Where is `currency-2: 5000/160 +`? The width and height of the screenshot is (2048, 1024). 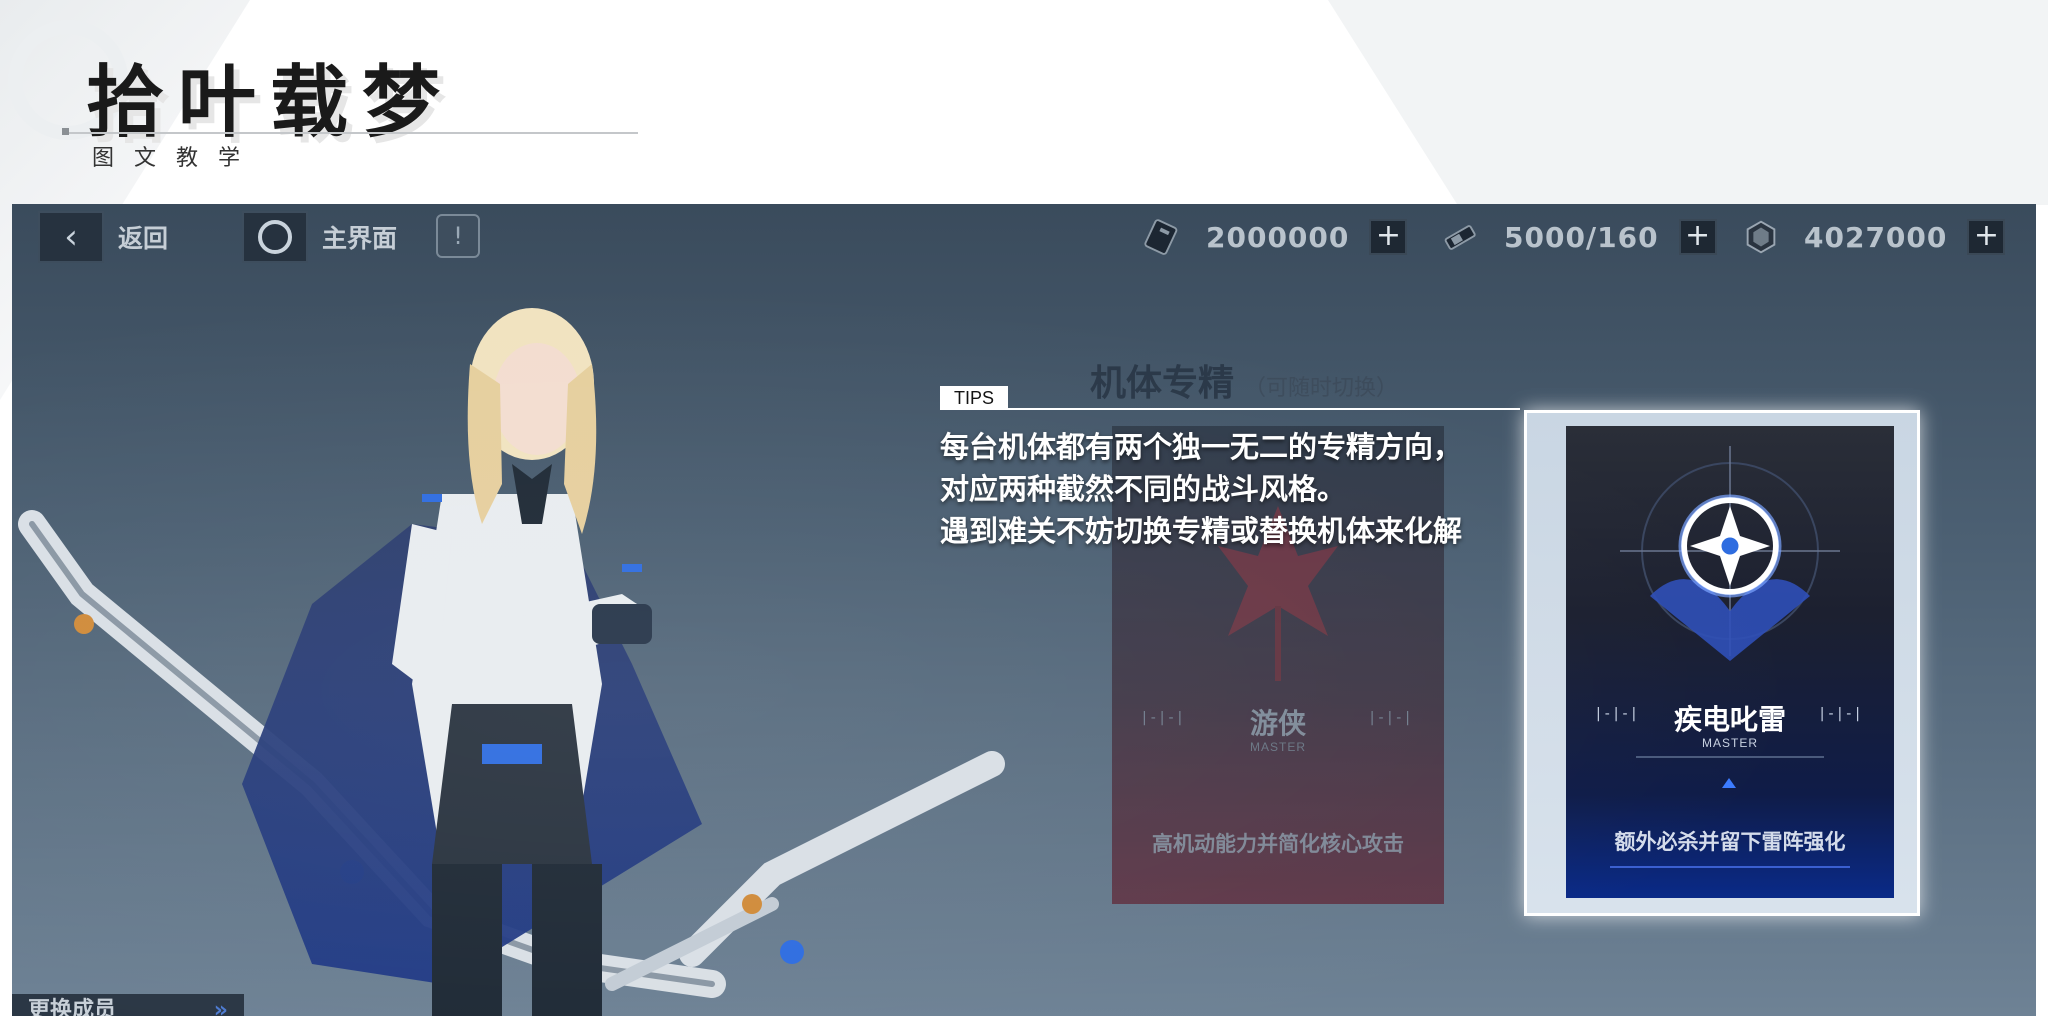
currency-2: 5000/160 + is located at coordinates (1578, 237).